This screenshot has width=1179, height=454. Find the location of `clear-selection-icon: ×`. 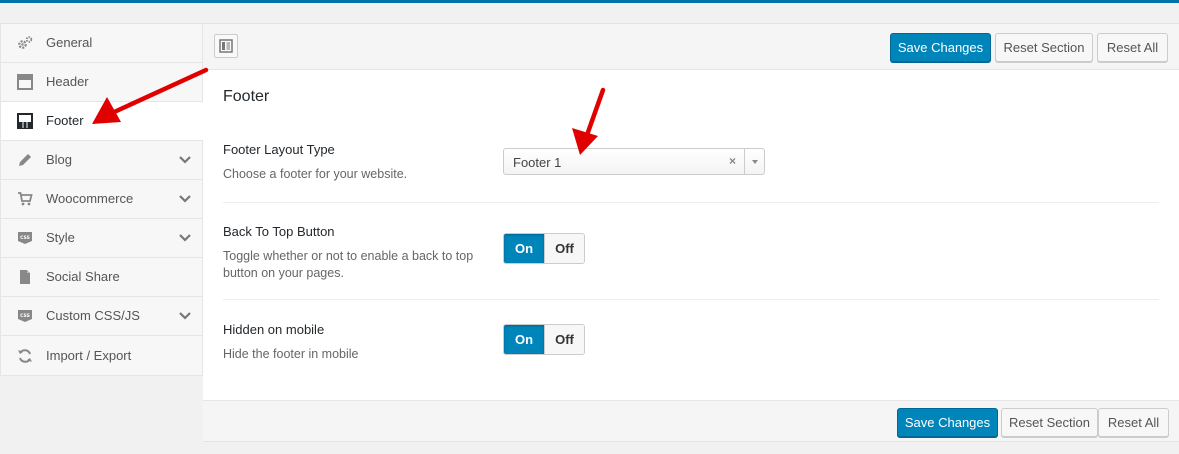

clear-selection-icon: × is located at coordinates (732, 161).